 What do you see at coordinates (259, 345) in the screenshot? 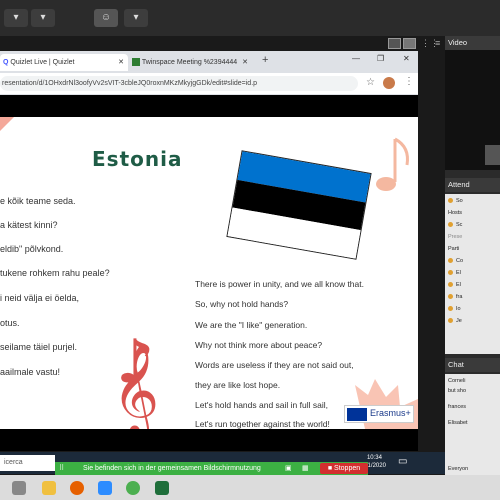
I see `english-line: Why not think more about peace?` at bounding box center [259, 345].